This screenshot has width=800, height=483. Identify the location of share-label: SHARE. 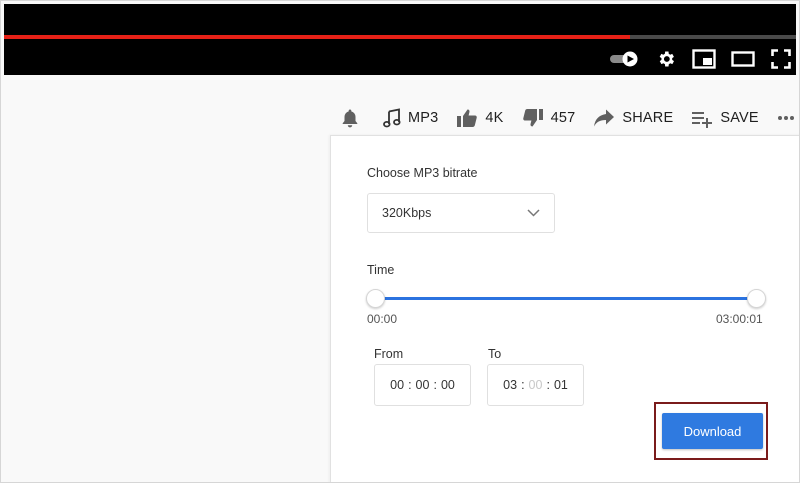
(648, 118).